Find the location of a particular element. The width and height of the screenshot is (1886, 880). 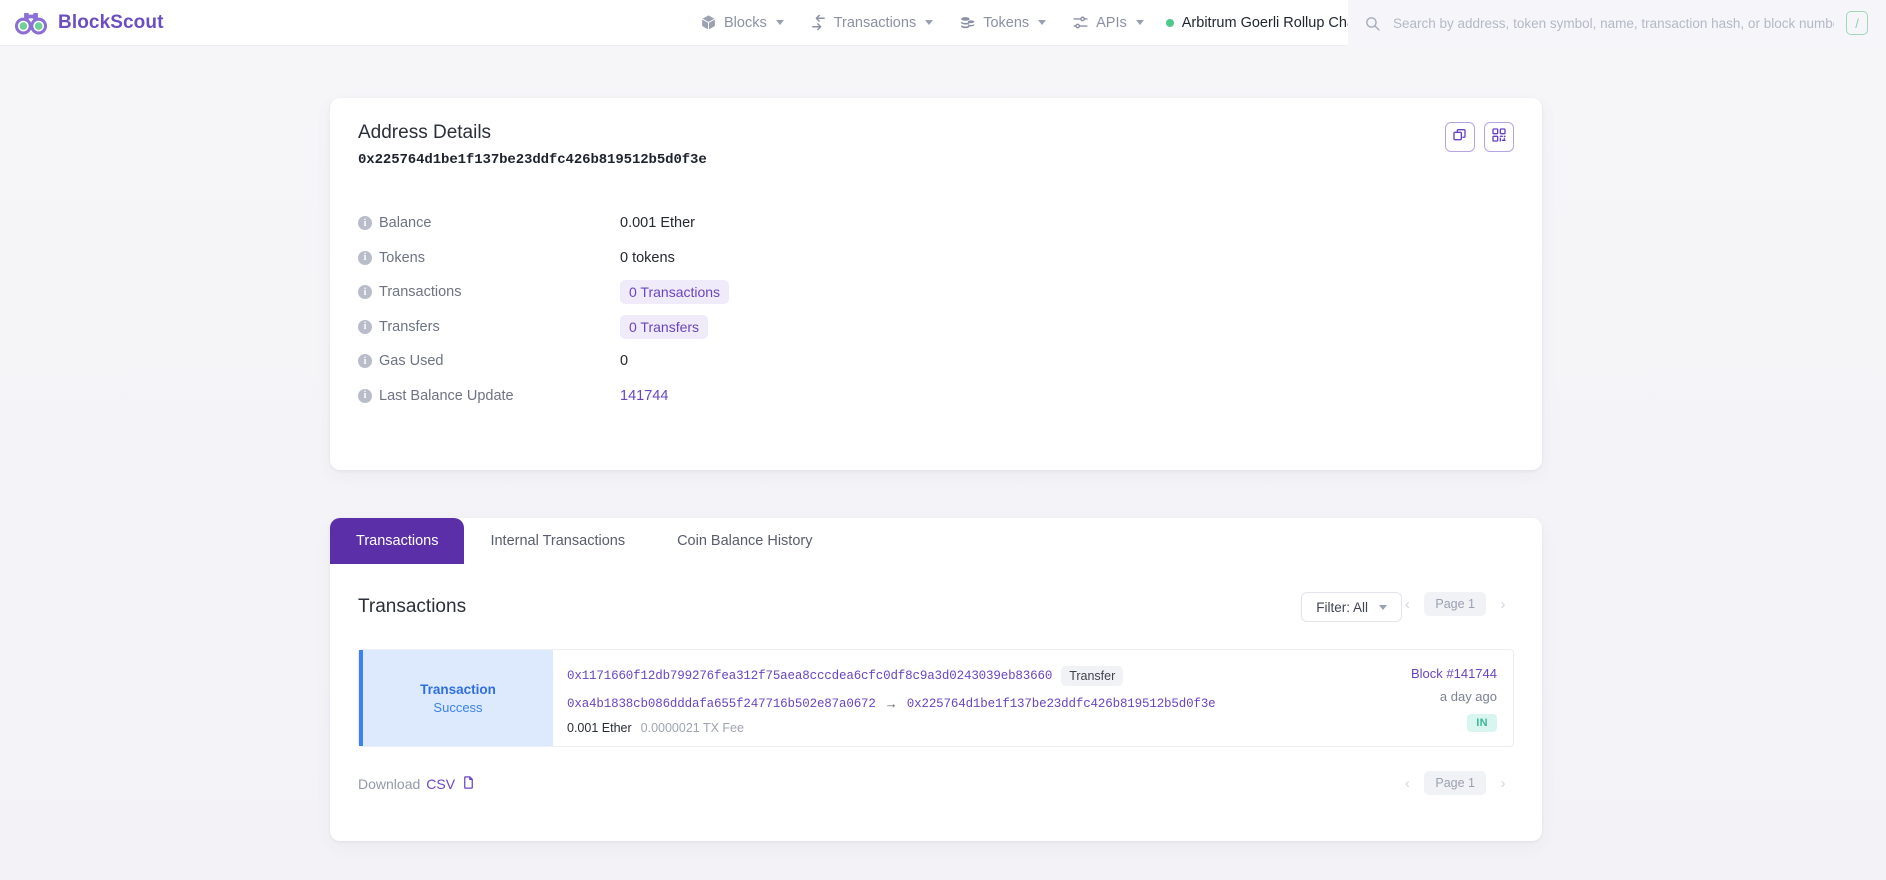

transaction-value: 0.001 Ether is located at coordinates (599, 728).